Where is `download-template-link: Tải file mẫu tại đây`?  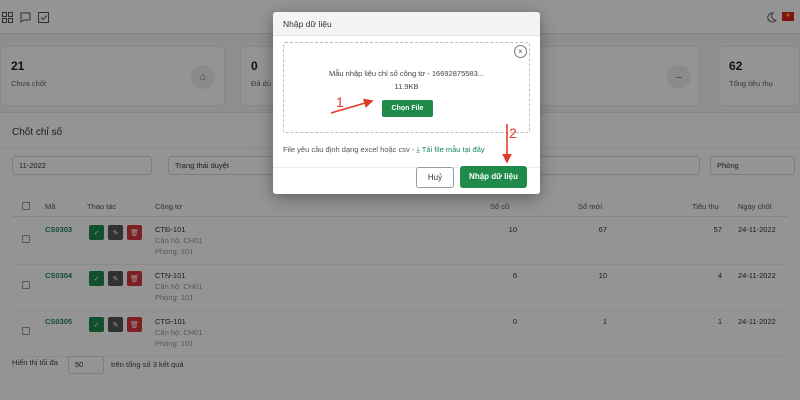 download-template-link: Tải file mẫu tại đây is located at coordinates (453, 149).